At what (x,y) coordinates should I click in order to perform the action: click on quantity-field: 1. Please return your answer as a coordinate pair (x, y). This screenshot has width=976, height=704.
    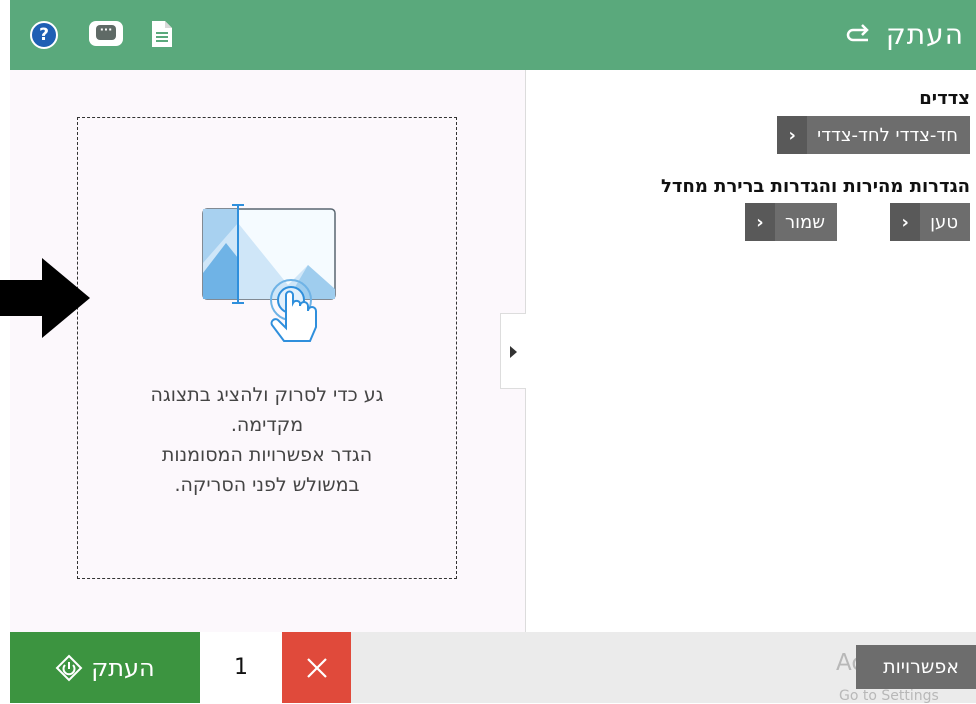
    Looking at the image, I should click on (241, 667).